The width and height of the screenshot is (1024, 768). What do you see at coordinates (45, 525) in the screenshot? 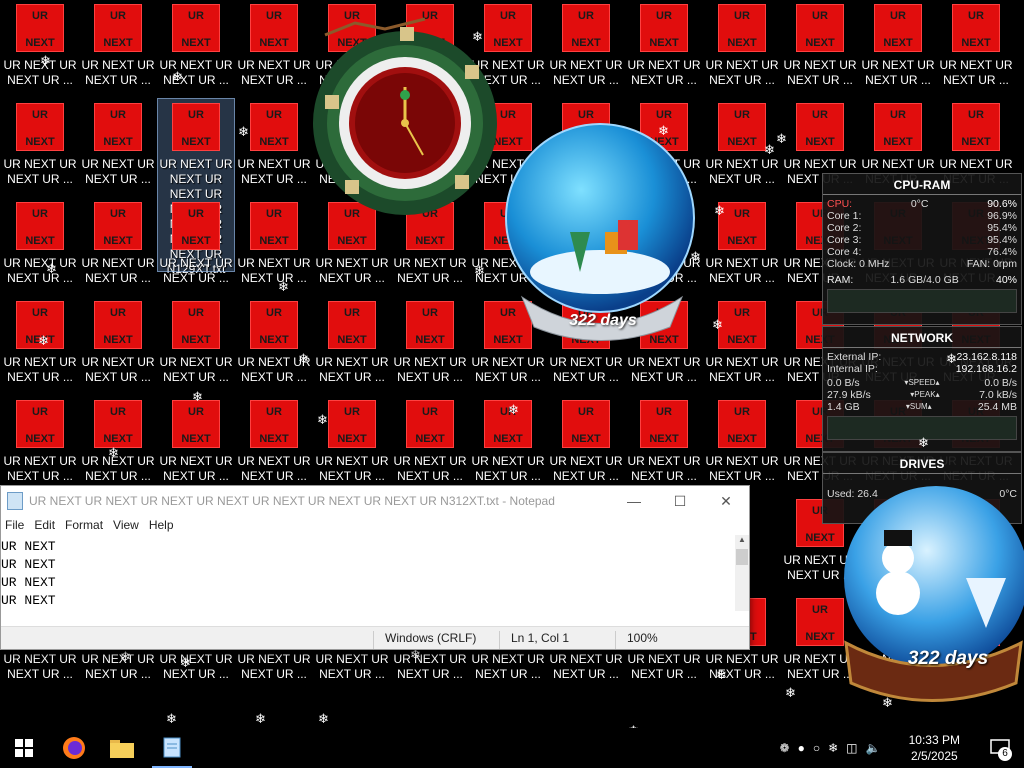
I see `menu-edit: Edit` at bounding box center [45, 525].